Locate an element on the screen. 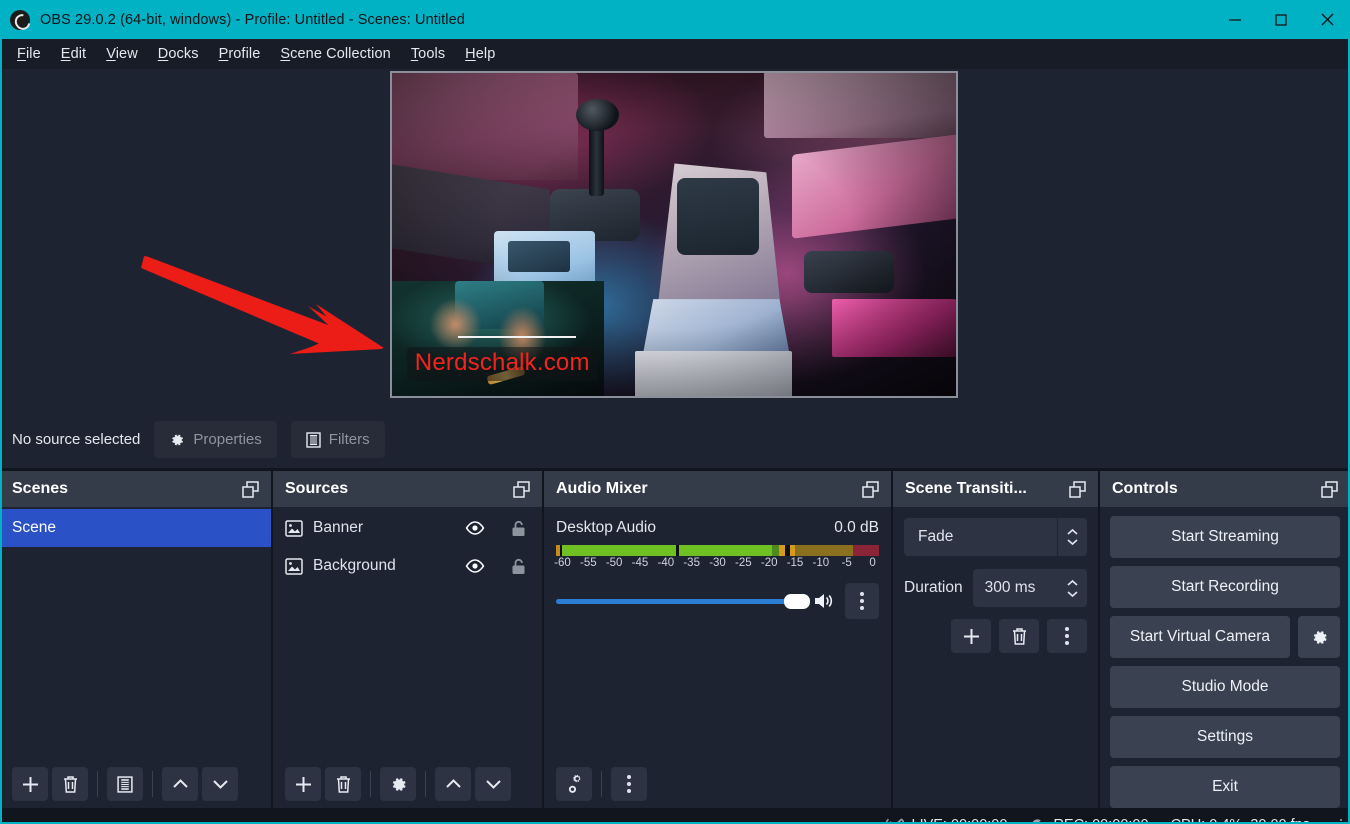 This screenshot has width=1350, height=824. filters-button: Filters is located at coordinates (337, 439).